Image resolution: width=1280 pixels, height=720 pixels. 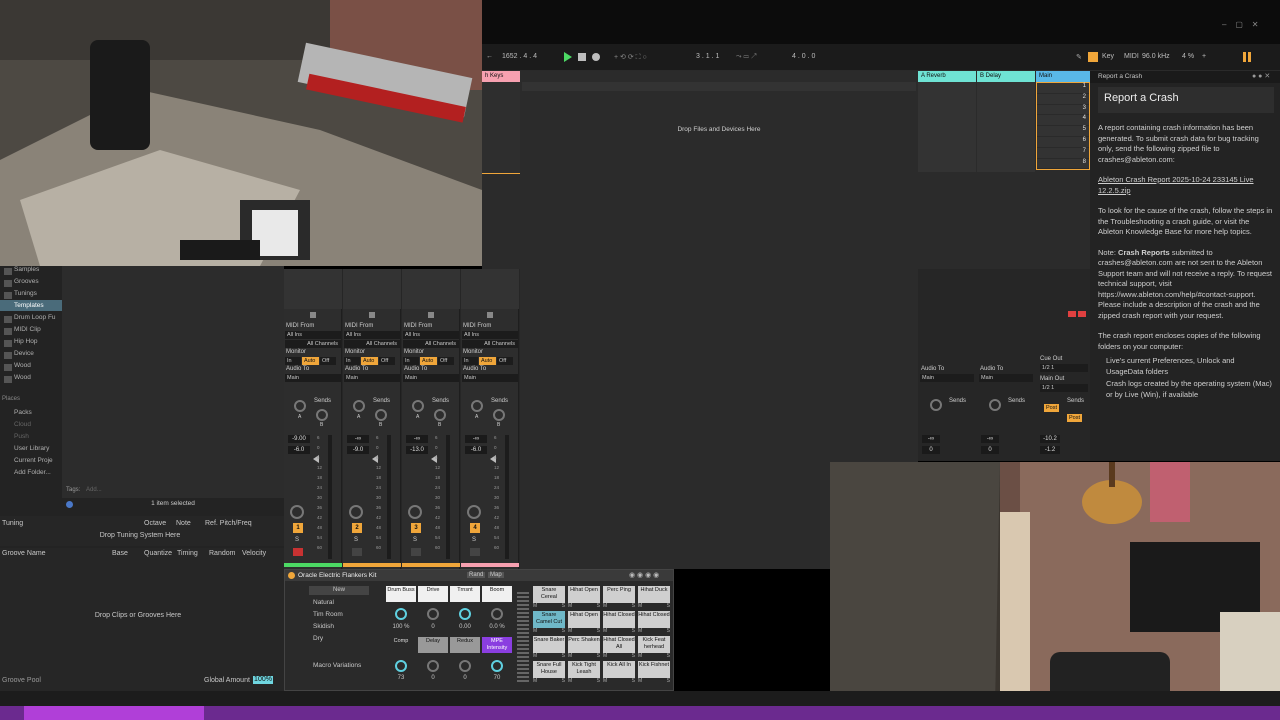 What do you see at coordinates (31, 448) in the screenshot?
I see `places-item: User Library` at bounding box center [31, 448].